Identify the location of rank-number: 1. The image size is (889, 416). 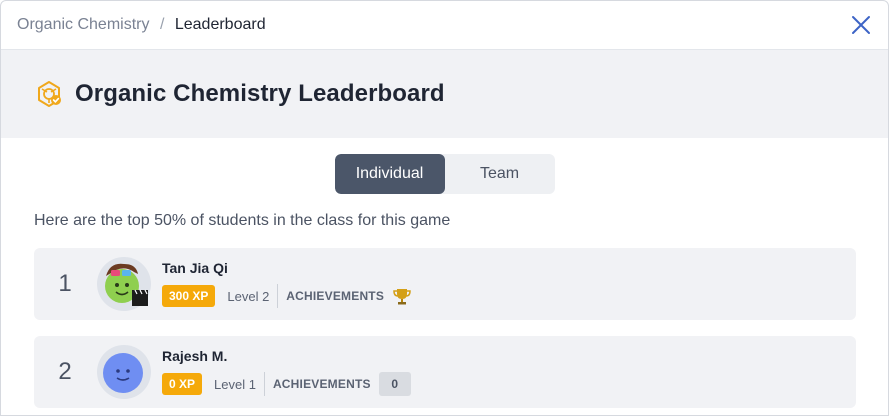
(65, 283).